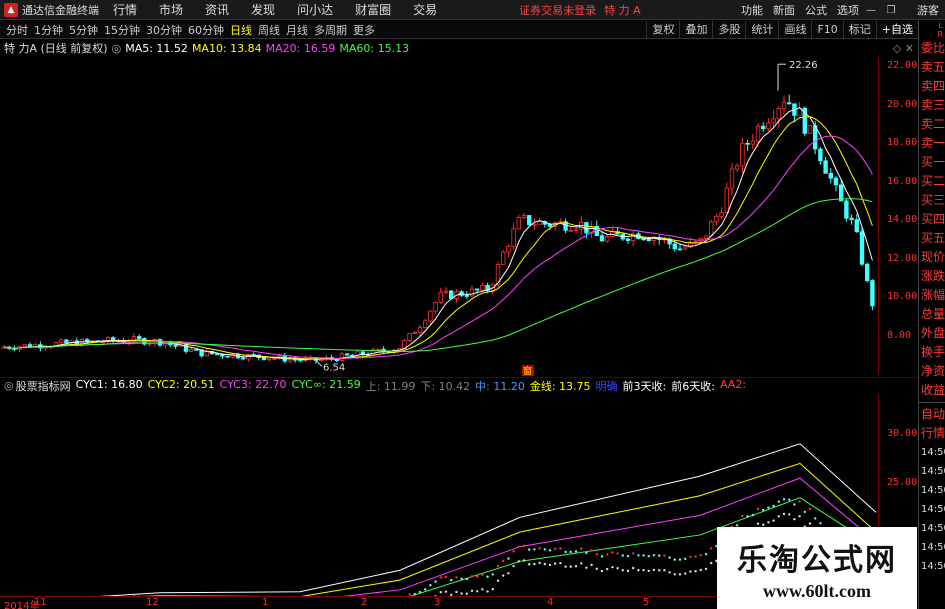 Image resolution: width=945 pixels, height=609 pixels. Describe the element at coordinates (891, 10) in the screenshot. I see `restore-icon: ❐` at that location.